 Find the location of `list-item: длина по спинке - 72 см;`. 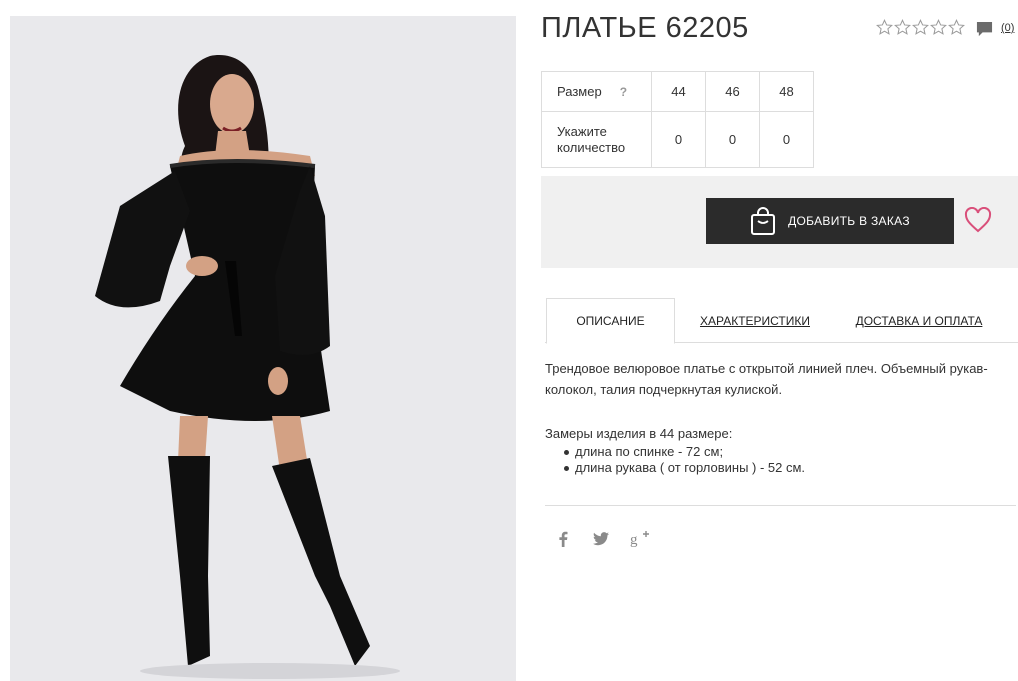

list-item: длина по спинке - 72 см; is located at coordinates (684, 452).